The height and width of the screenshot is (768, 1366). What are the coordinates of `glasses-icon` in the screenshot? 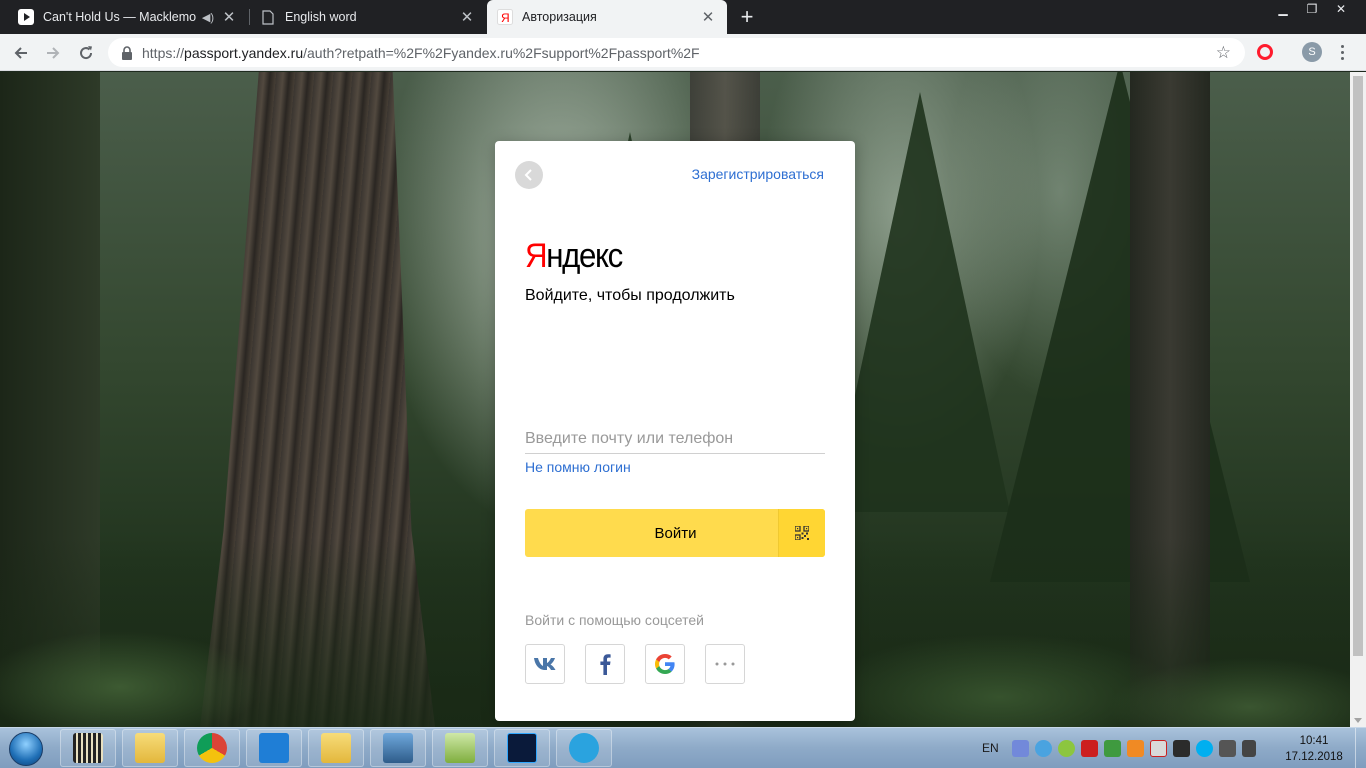 It's located at (1135, 748).